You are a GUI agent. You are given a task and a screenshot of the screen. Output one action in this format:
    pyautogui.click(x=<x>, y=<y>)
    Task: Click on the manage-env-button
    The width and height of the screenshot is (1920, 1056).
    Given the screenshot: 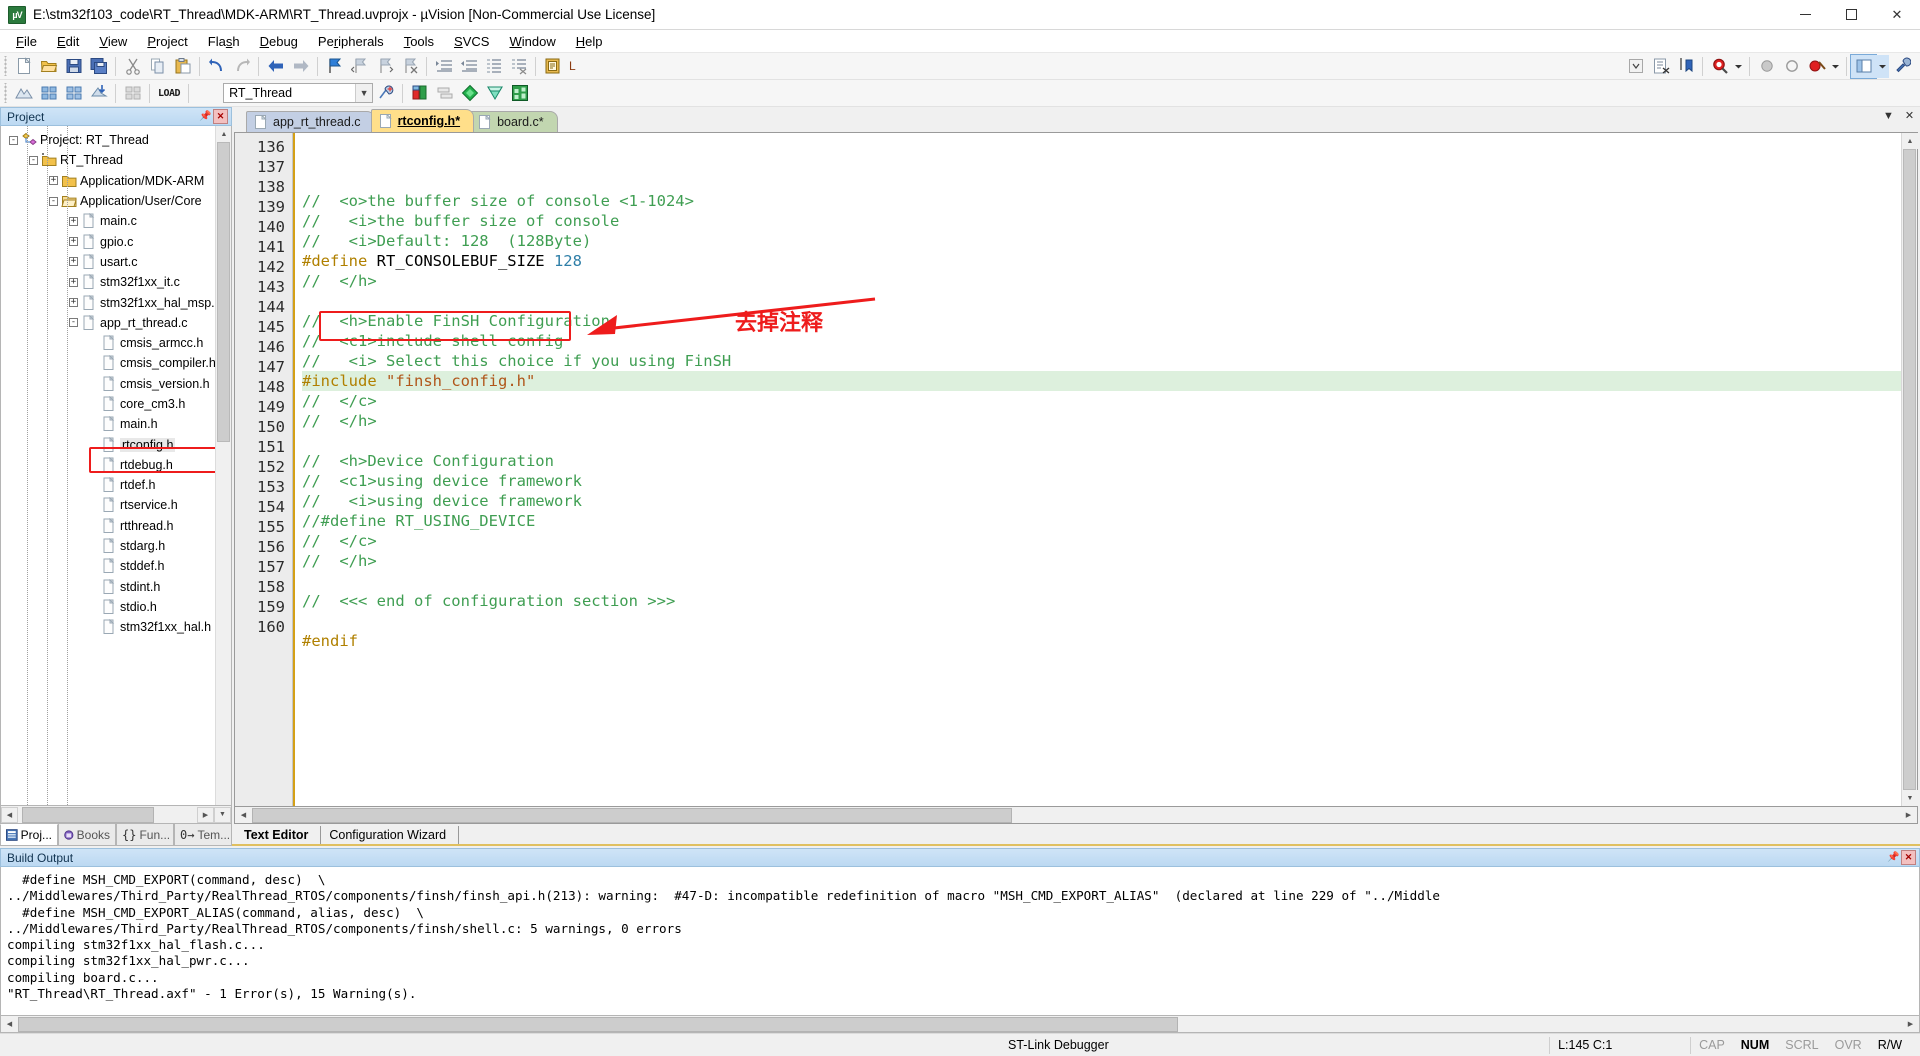 What is the action you would take?
    pyautogui.click(x=519, y=93)
    